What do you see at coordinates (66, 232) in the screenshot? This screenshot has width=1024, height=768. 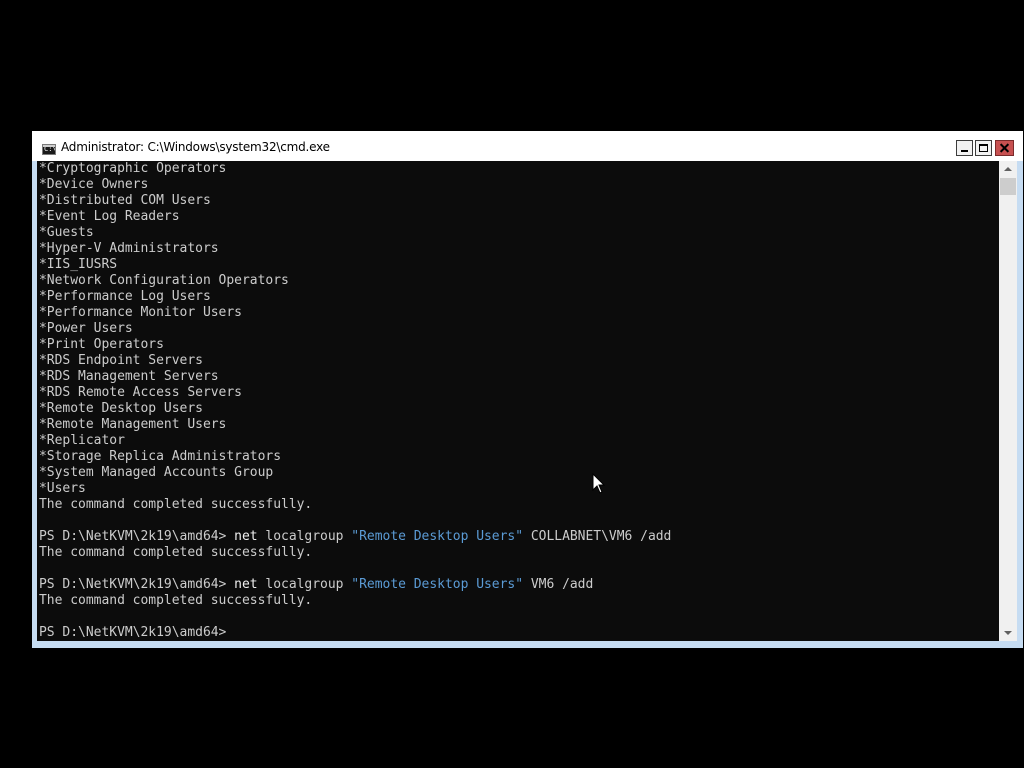 I see `console-text-segment: *Guests` at bounding box center [66, 232].